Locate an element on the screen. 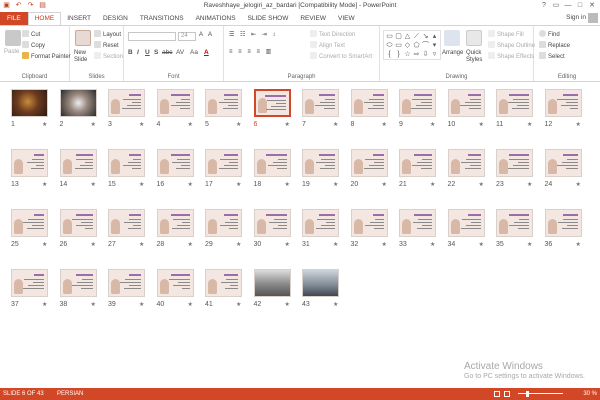 The width and height of the screenshot is (600, 400). font-name-box is located at coordinates (152, 36).